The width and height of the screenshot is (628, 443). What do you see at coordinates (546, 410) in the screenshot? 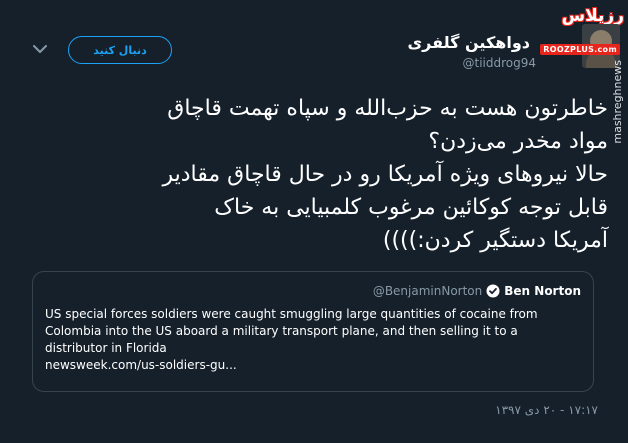
I see `tweet-timestamp: ۱۷:۱۷ - ۲۰ دی ۱۳۹۷` at bounding box center [546, 410].